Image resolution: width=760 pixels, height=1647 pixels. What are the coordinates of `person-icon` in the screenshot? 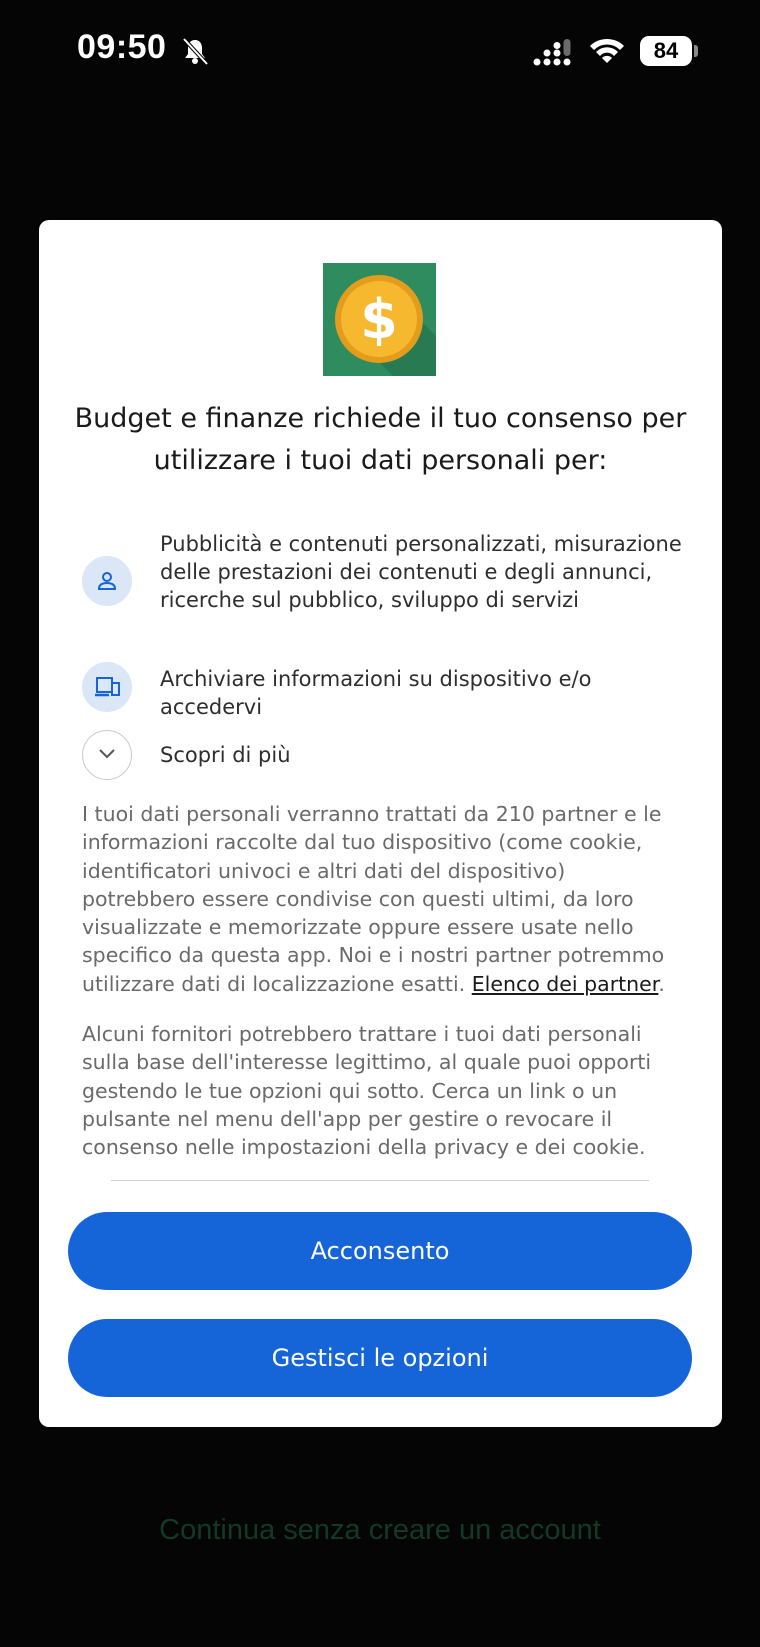 It's located at (107, 581).